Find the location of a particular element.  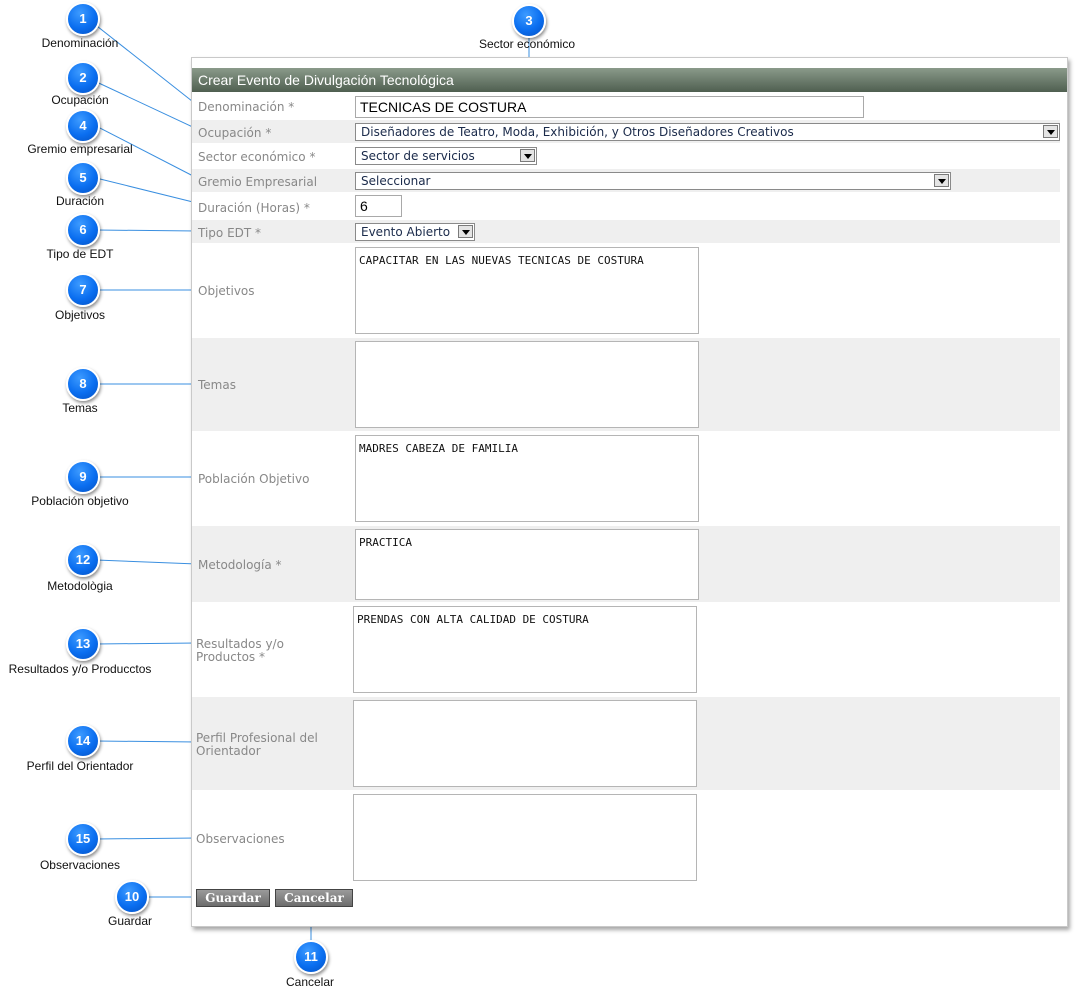

callout-label-10: Guardar is located at coordinates (130, 921).